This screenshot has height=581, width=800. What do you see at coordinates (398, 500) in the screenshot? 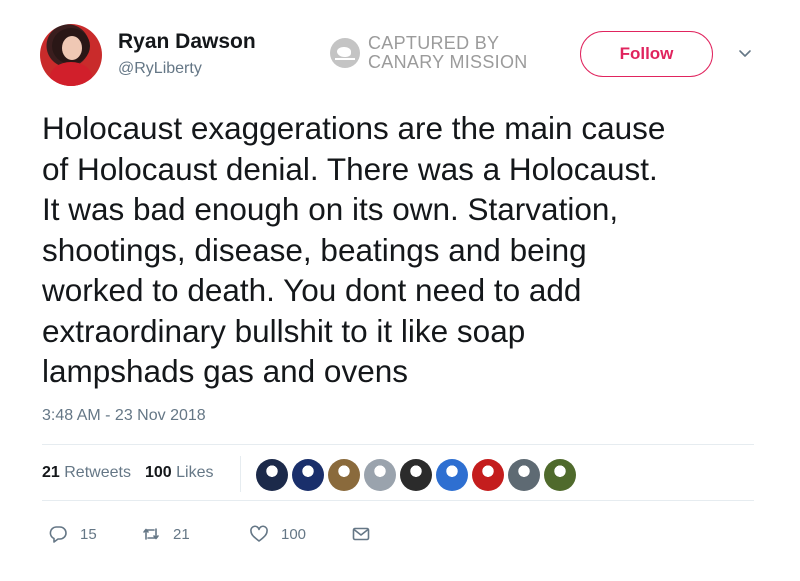
I see `divider-bottom` at bounding box center [398, 500].